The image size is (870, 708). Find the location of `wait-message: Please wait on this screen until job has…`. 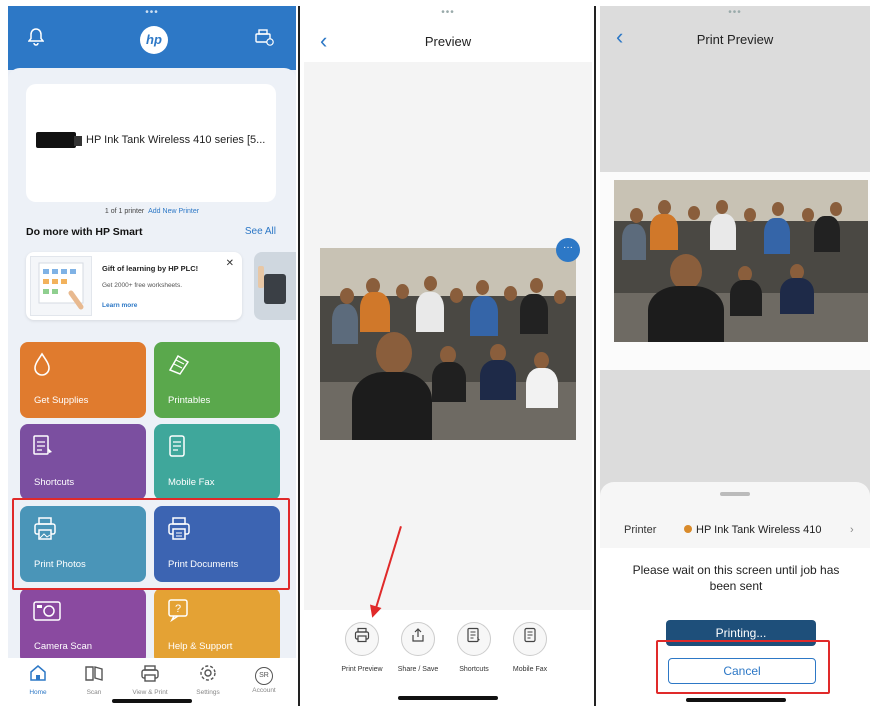

wait-message: Please wait on this screen until job has… is located at coordinates (736, 578).